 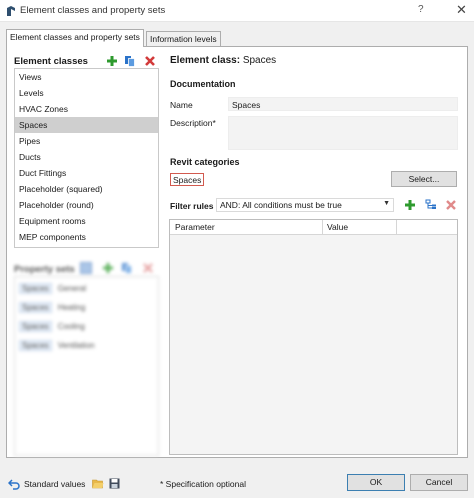 I want to click on name-label: Name, so click(x=181, y=105).